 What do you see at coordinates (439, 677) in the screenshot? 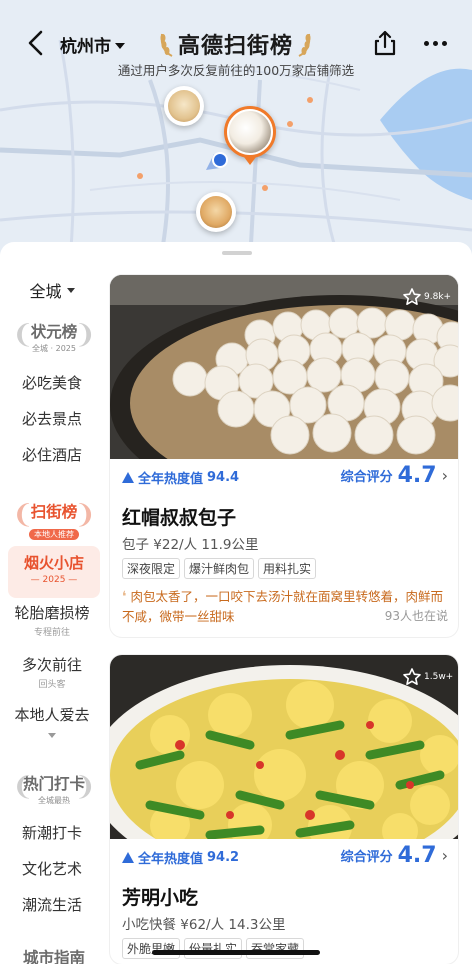
I see `favorite-count: 1.5w+` at bounding box center [439, 677].